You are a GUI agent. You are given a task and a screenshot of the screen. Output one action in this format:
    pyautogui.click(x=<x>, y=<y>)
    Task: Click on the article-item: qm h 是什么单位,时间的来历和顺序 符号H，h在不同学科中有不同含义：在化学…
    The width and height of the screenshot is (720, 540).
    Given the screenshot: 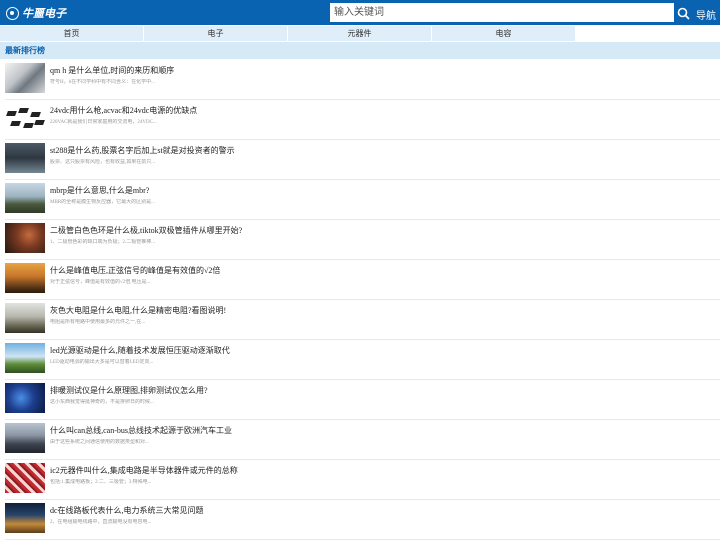 What is the action you would take?
    pyautogui.click(x=362, y=79)
    